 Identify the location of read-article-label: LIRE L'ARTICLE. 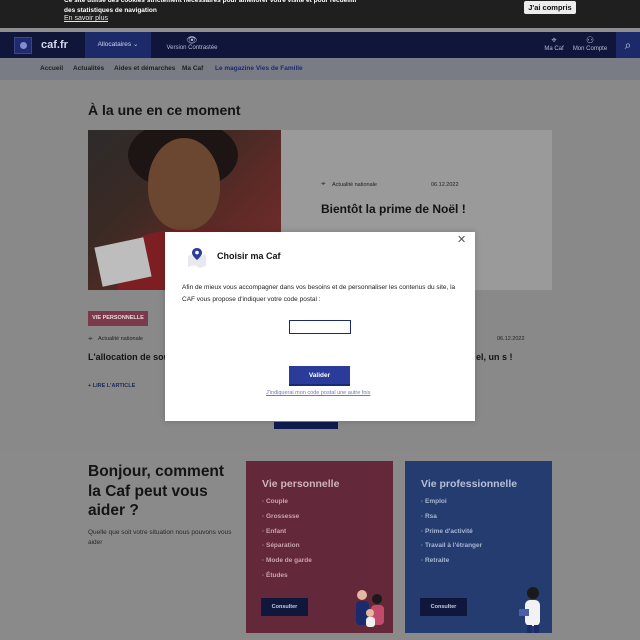
(114, 386).